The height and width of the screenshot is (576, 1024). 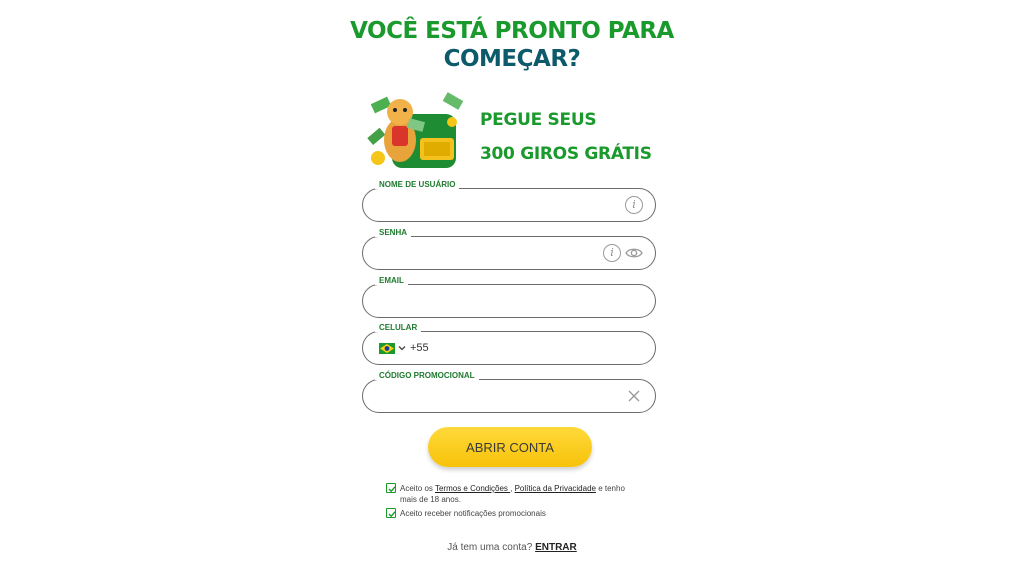 What do you see at coordinates (489, 254) in the screenshot?
I see `password-input` at bounding box center [489, 254].